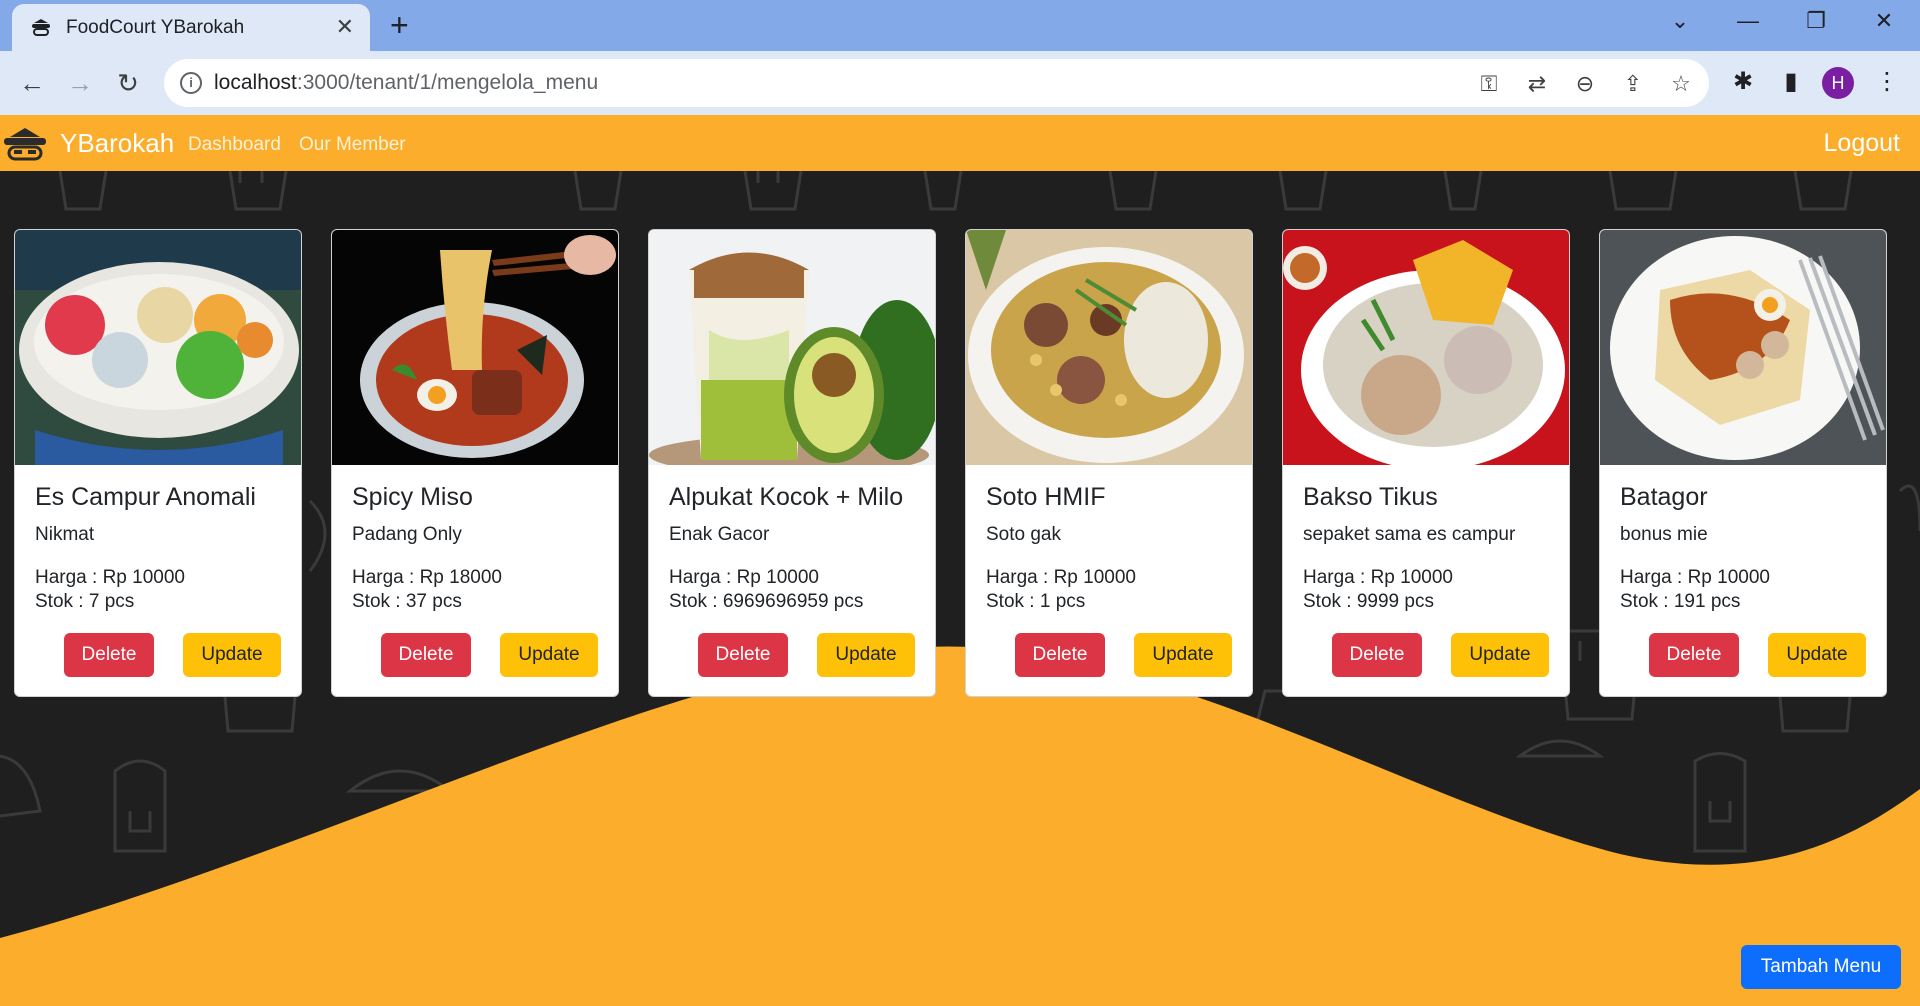  What do you see at coordinates (1023, 534) in the screenshot?
I see `menu-description: Soto gak` at bounding box center [1023, 534].